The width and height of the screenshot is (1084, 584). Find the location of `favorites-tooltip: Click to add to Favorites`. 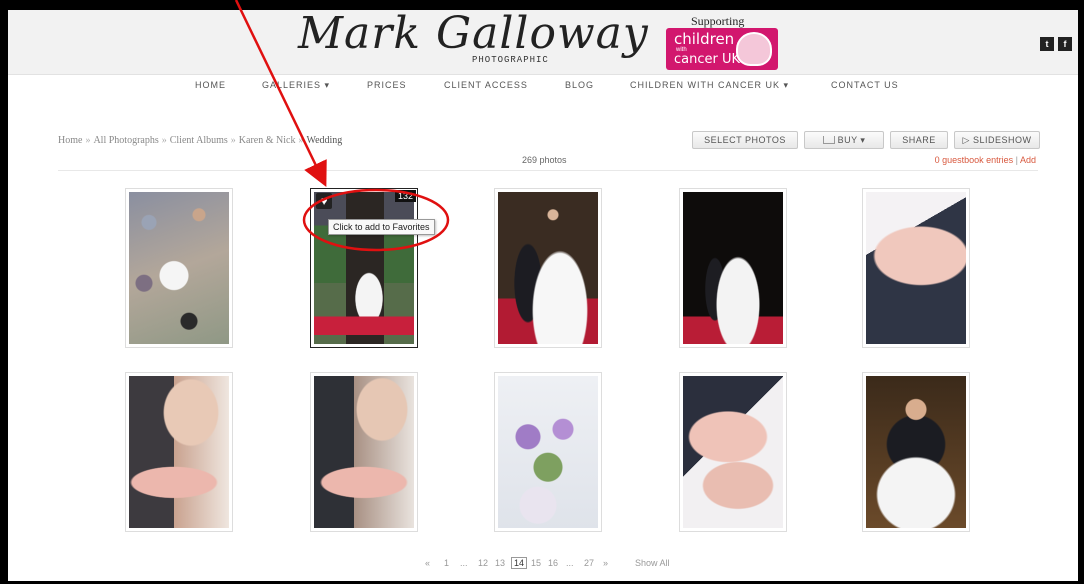

favorites-tooltip: Click to add to Favorites is located at coordinates (381, 227).